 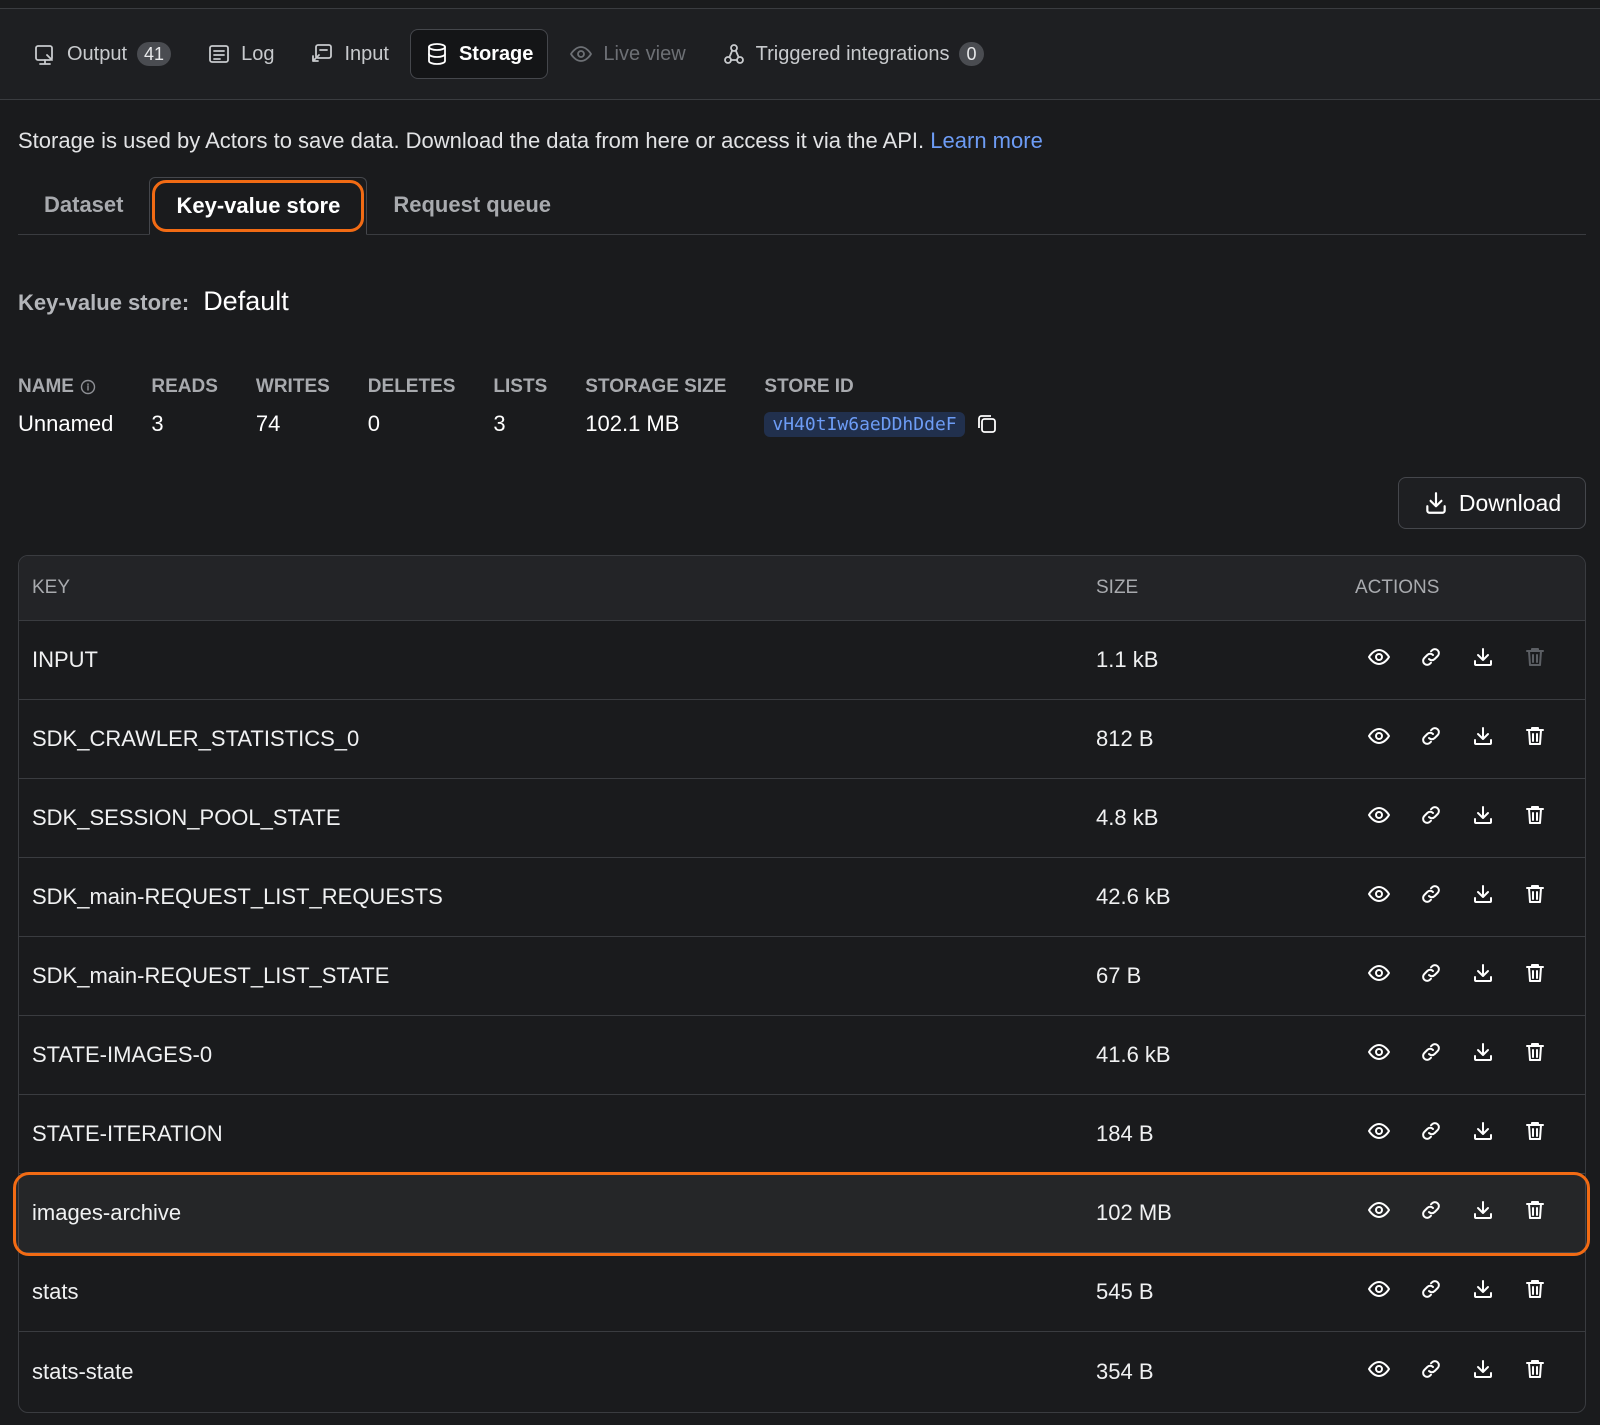 I want to click on integrations-icon, so click(x=733, y=54).